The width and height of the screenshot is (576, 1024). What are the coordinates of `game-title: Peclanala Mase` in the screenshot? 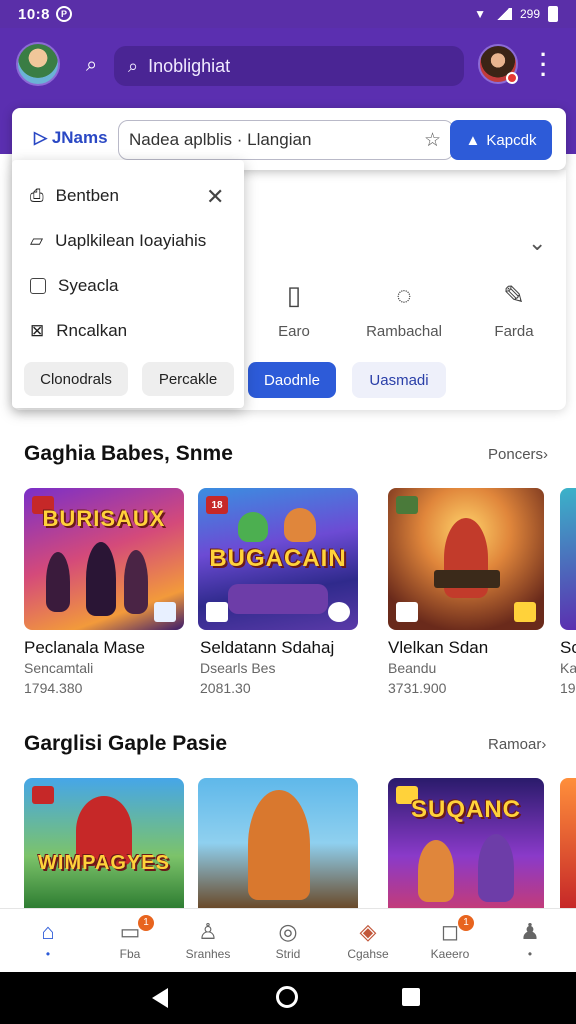 It's located at (84, 647).